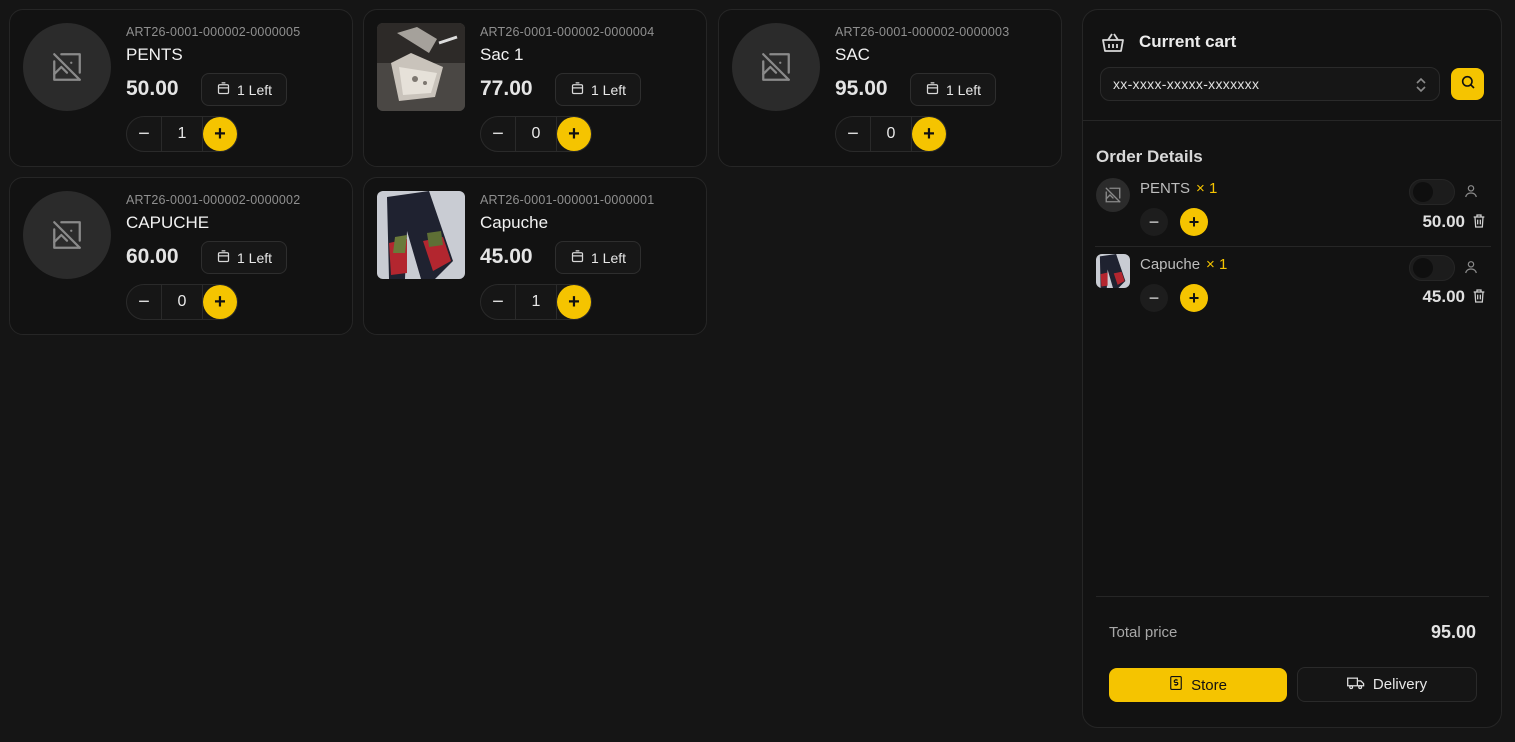 The height and width of the screenshot is (742, 1515). What do you see at coordinates (506, 88) in the screenshot?
I see `product-price: 77.00` at bounding box center [506, 88].